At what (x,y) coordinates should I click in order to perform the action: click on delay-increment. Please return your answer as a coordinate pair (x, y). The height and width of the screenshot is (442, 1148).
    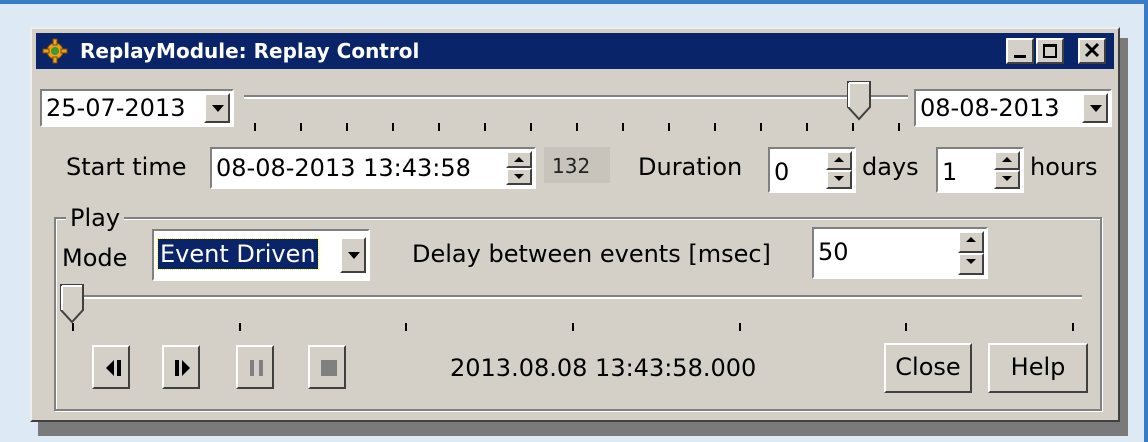
    Looking at the image, I should click on (971, 242).